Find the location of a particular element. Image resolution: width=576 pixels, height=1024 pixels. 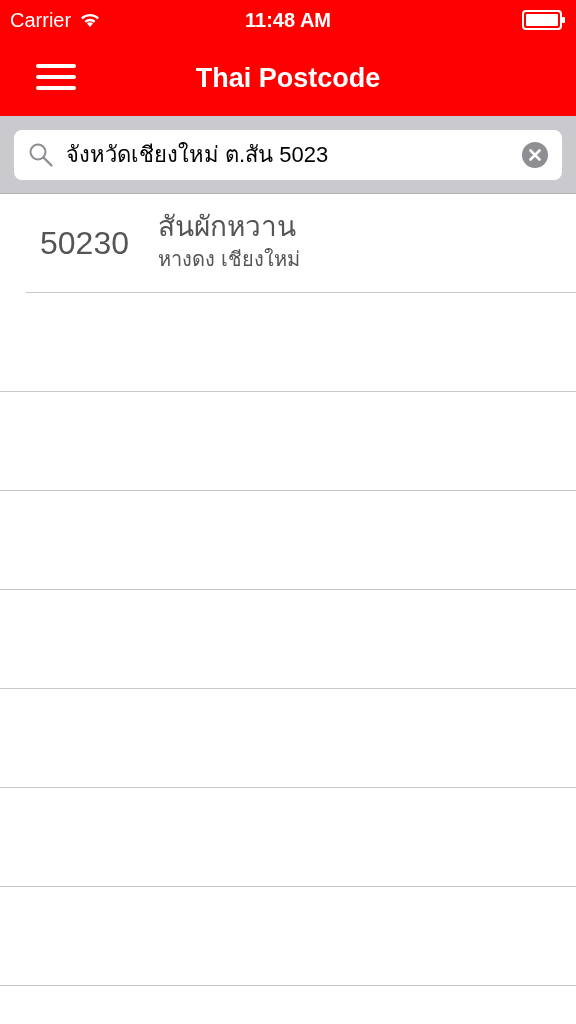

app-title: Thai Postcode is located at coordinates (288, 78).